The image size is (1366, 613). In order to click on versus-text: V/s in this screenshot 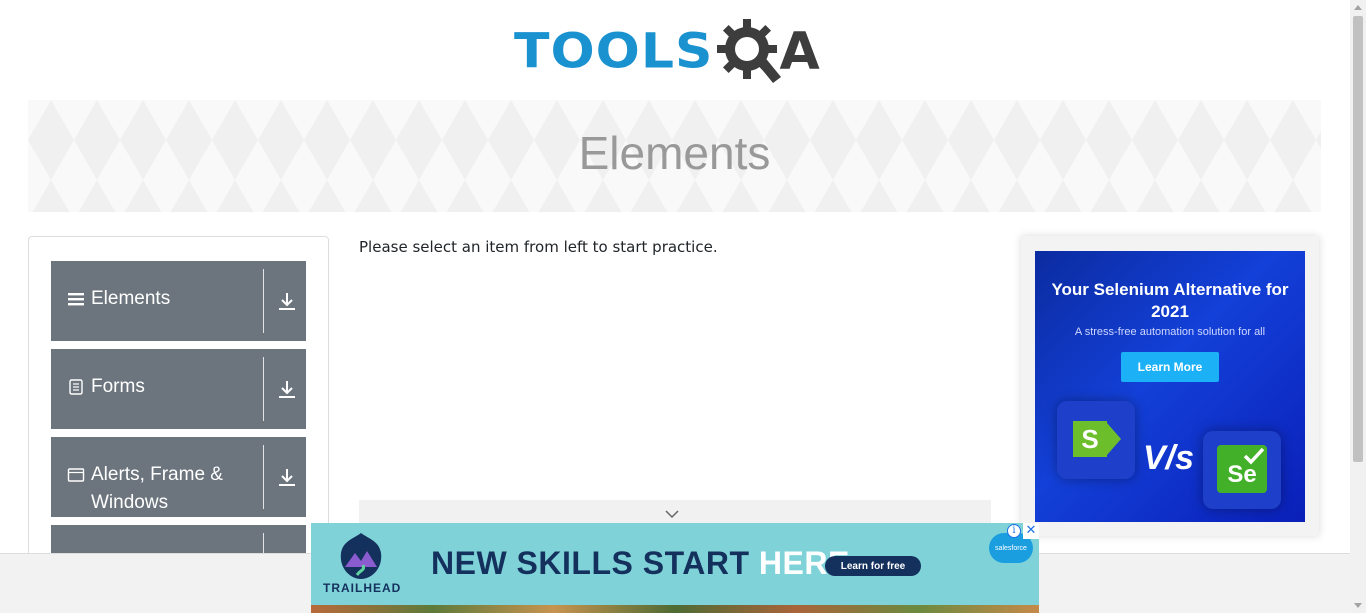, I will do `click(1169, 458)`.